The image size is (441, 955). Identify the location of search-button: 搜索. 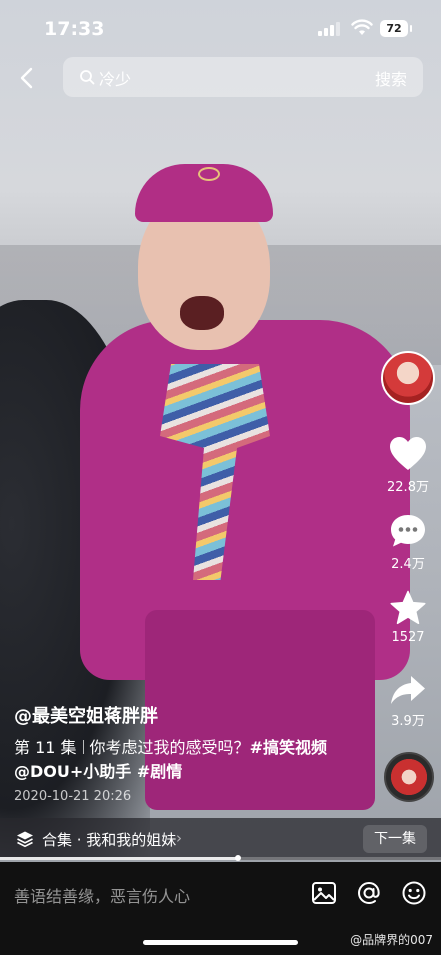
(391, 78).